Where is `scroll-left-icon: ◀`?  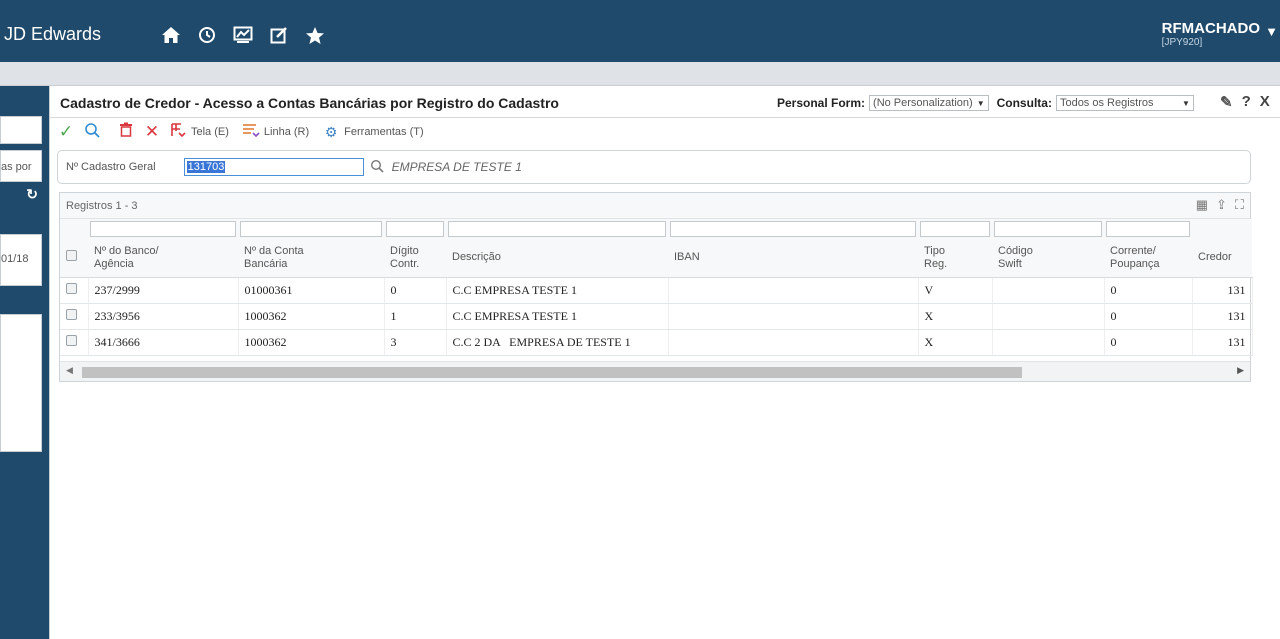 scroll-left-icon: ◀ is located at coordinates (69, 370).